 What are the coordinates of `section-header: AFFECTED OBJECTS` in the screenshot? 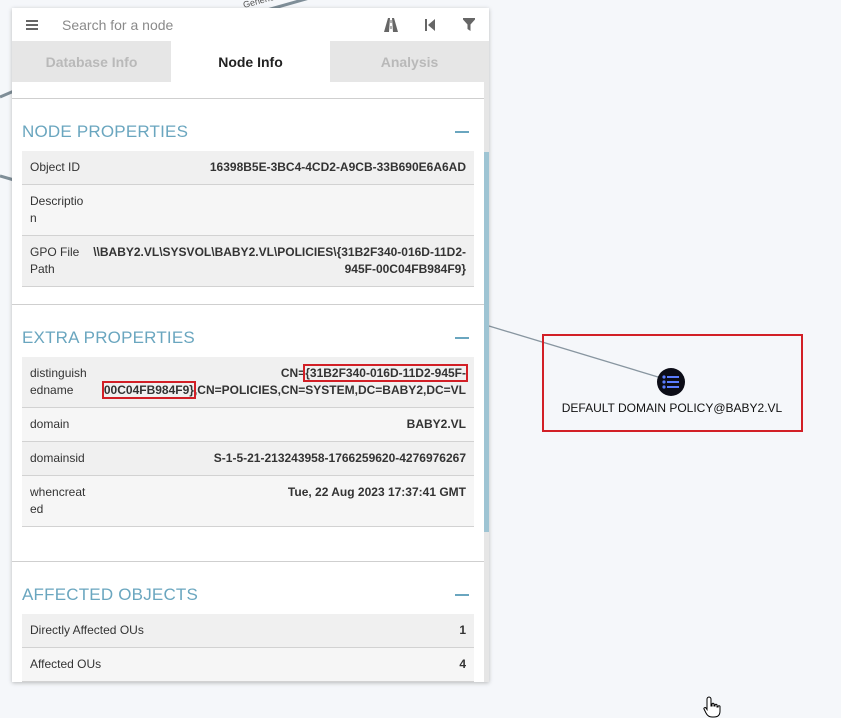 It's located at (248, 595).